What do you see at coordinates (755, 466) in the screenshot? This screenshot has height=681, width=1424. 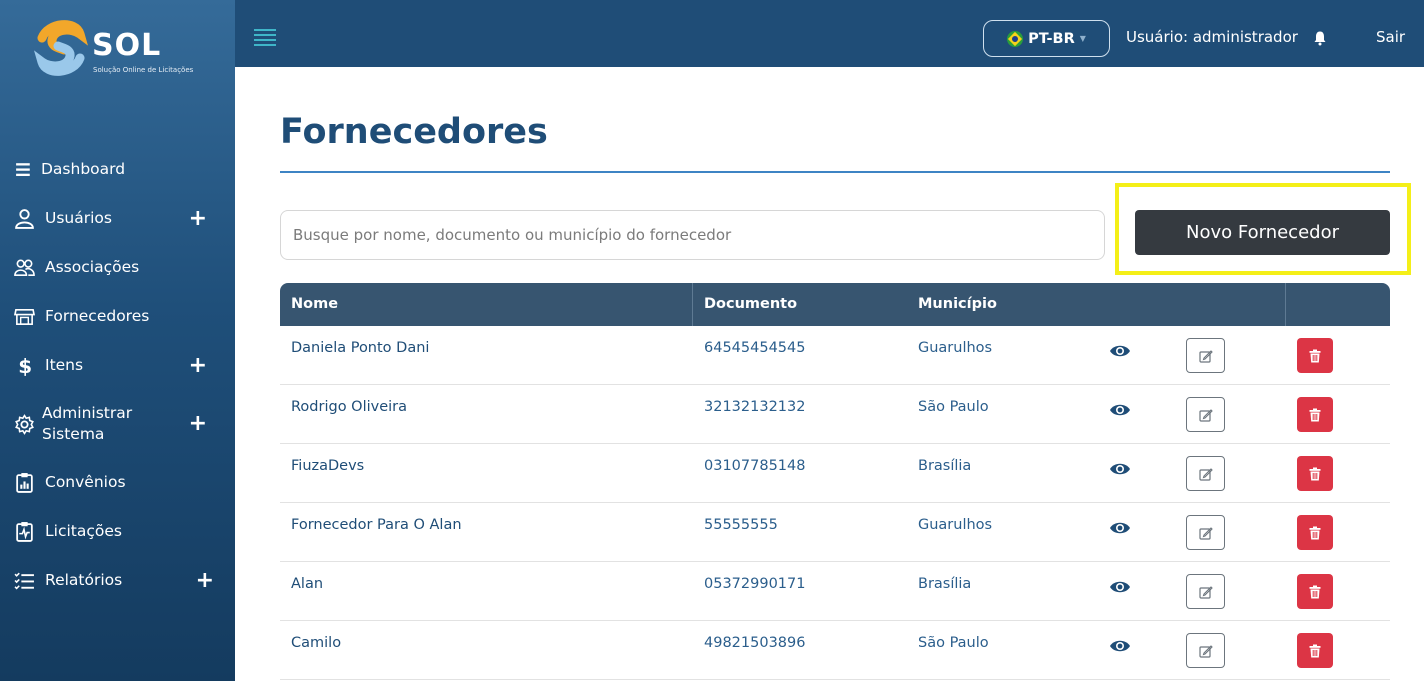 I see `supplier-document: 03107785148` at bounding box center [755, 466].